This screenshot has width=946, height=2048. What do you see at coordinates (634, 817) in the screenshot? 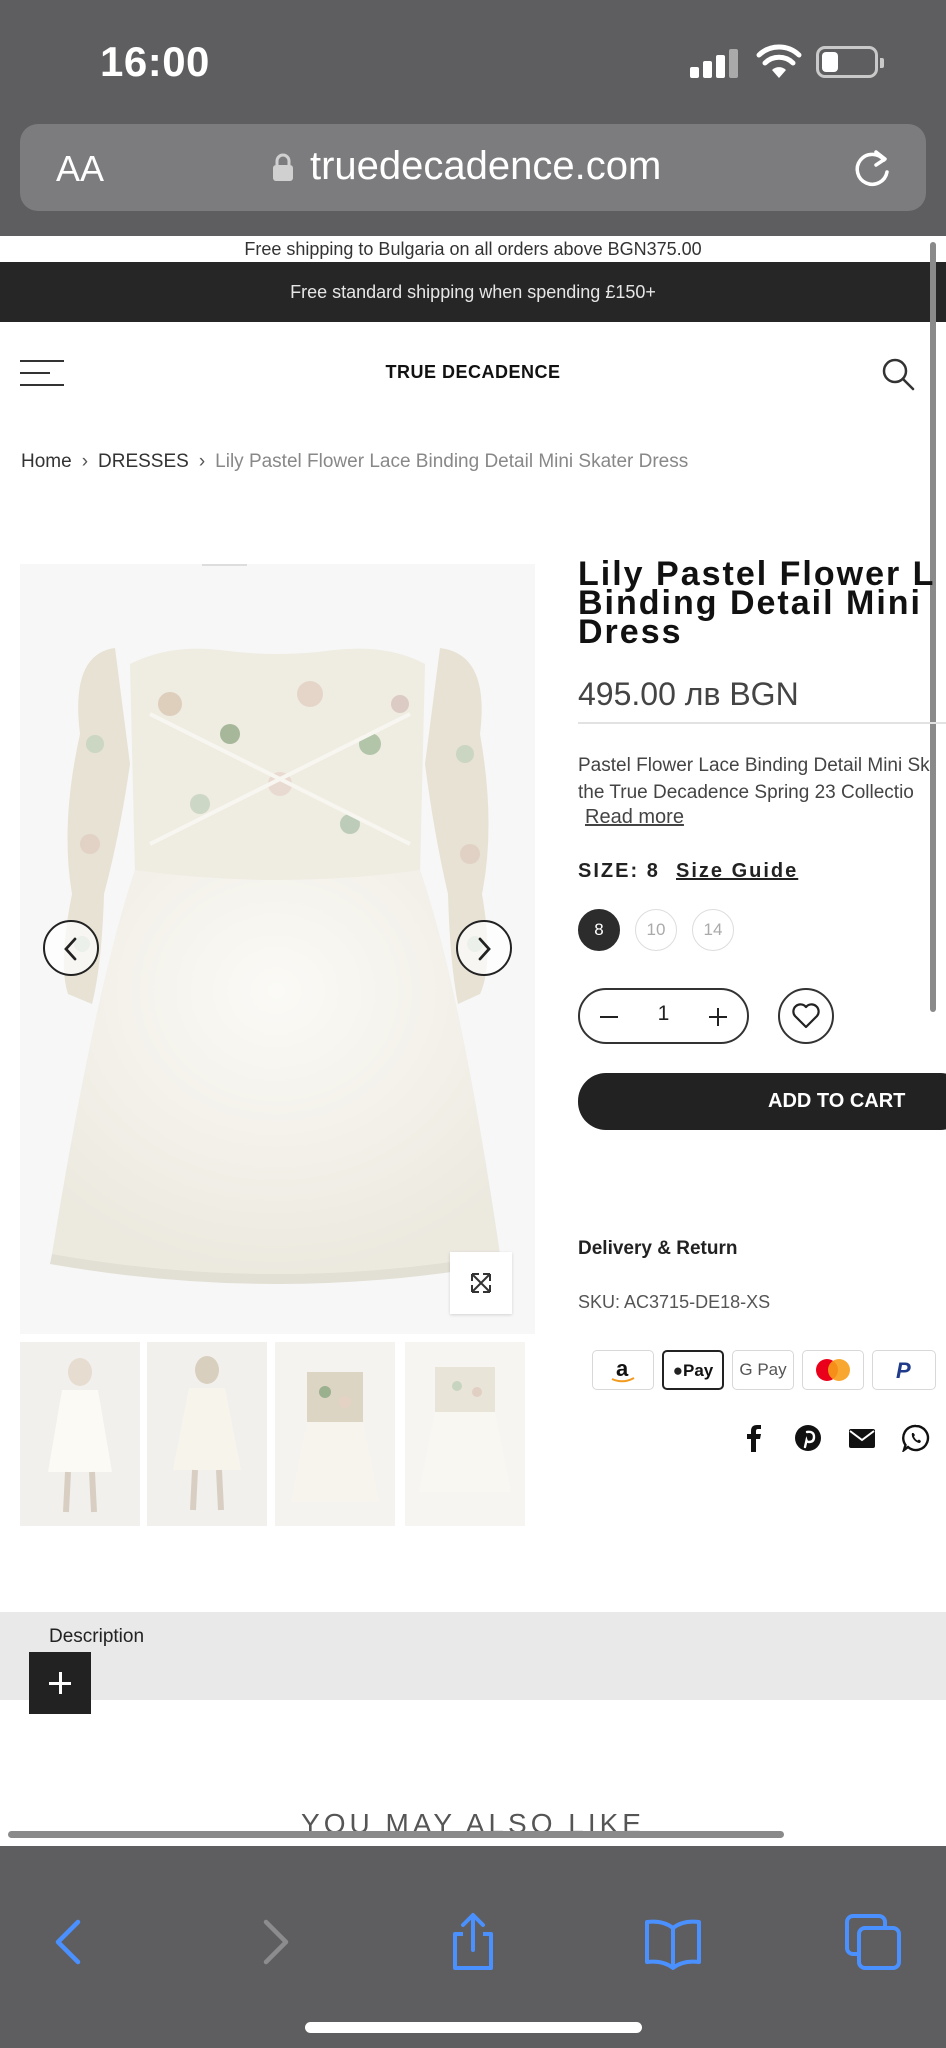
I see `read-more-link: Read more` at bounding box center [634, 817].